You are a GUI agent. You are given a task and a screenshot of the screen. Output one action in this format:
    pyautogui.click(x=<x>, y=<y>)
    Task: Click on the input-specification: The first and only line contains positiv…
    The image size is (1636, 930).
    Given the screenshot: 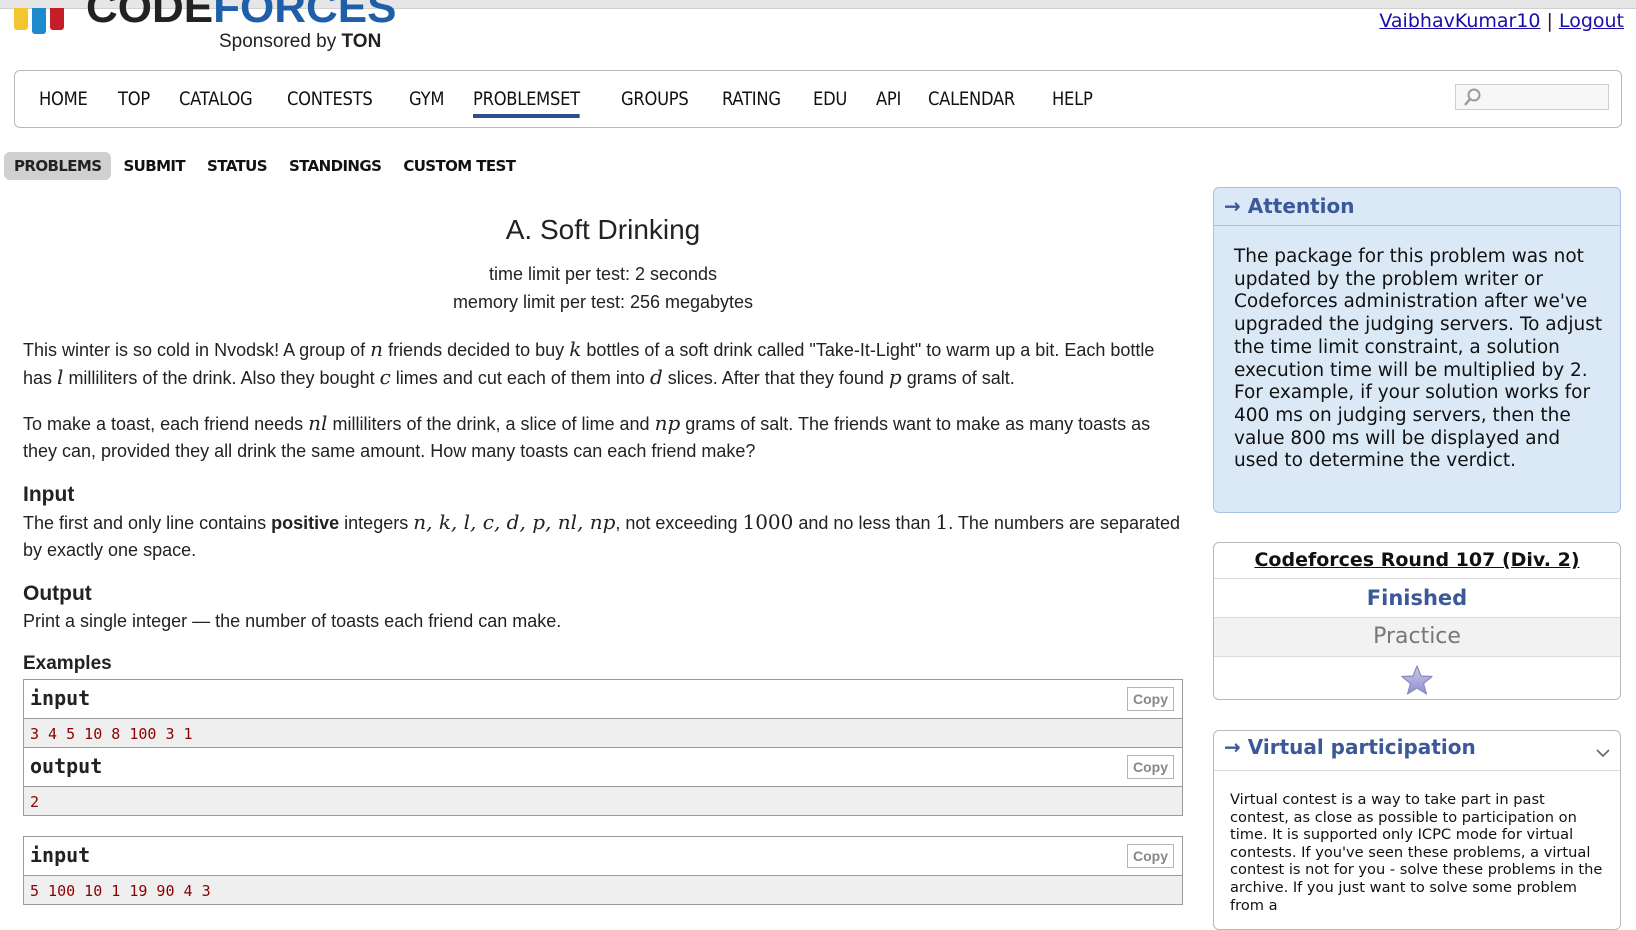 What is the action you would take?
    pyautogui.click(x=602, y=535)
    